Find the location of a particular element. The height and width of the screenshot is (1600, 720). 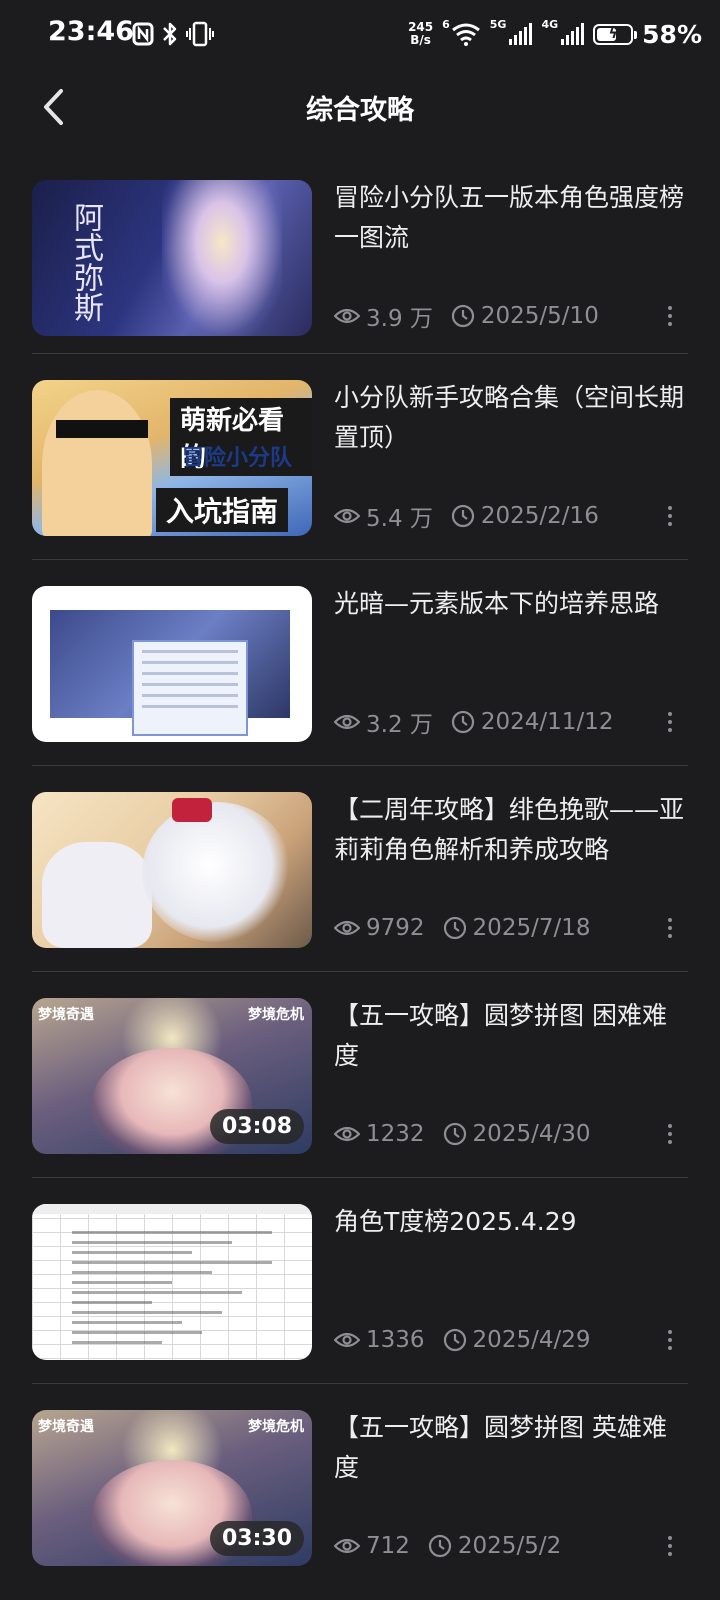

battery-percent: 58% is located at coordinates (672, 34).